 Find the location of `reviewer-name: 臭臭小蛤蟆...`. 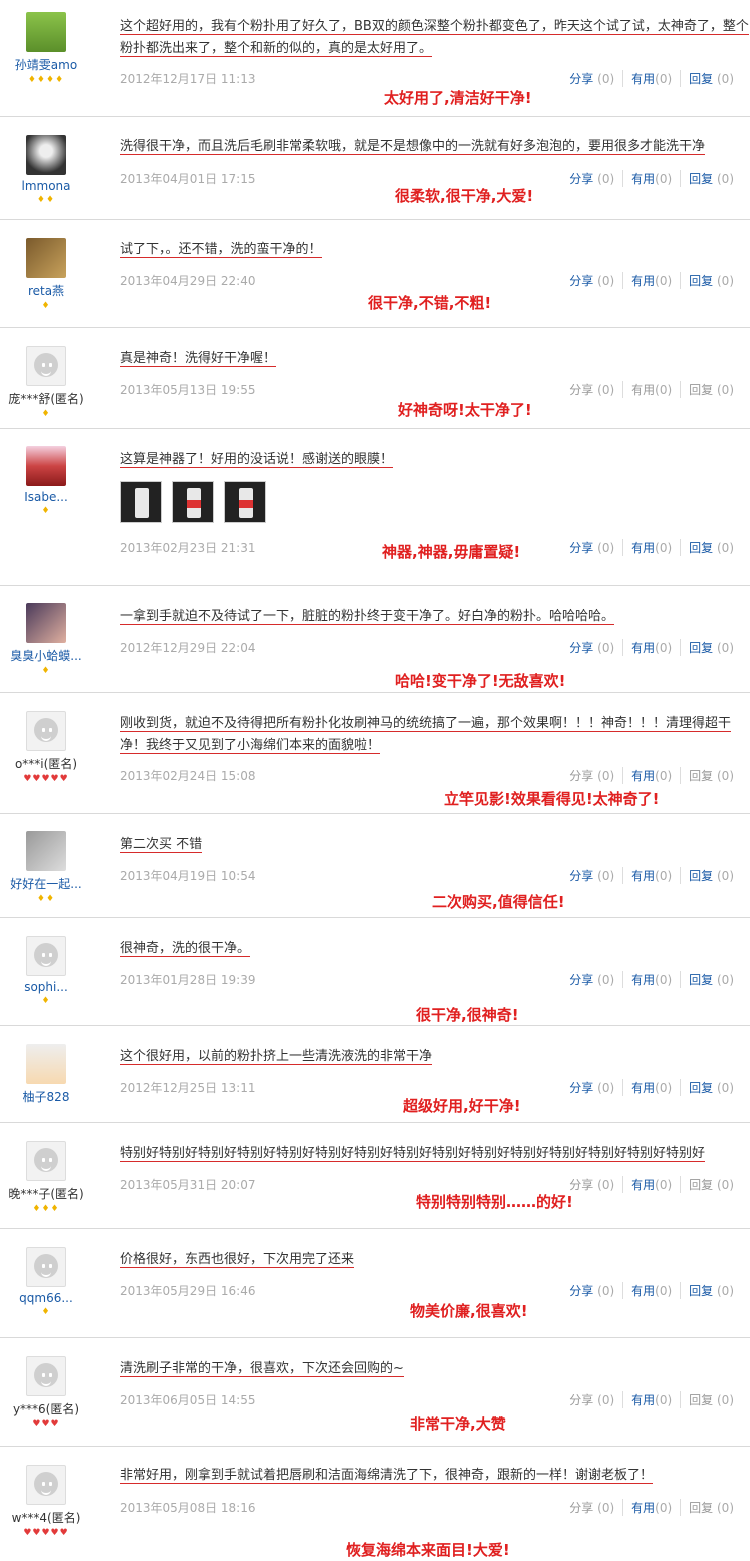

reviewer-name: 臭臭小蛤蟆... is located at coordinates (46, 655).